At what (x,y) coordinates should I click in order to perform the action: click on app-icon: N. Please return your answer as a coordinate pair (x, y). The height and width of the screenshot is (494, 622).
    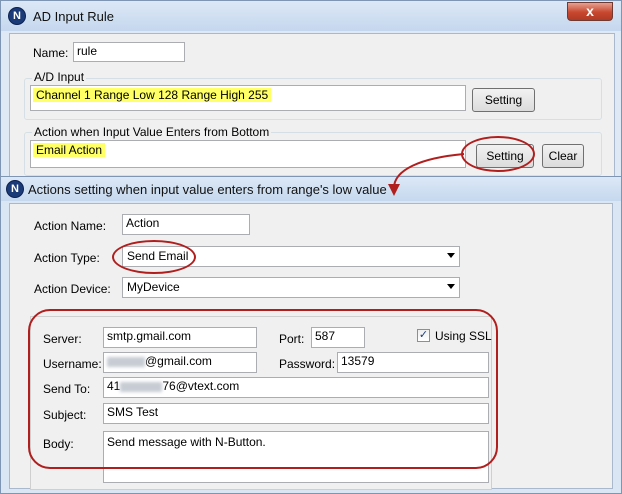
    Looking at the image, I should click on (17, 16).